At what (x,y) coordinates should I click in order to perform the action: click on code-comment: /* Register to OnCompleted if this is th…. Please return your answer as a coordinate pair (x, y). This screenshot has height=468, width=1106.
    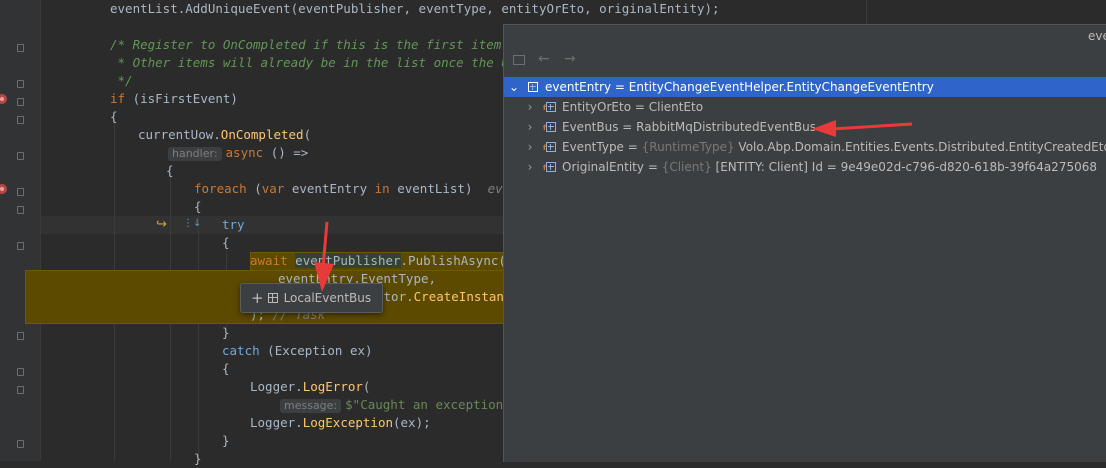
    Looking at the image, I should click on (309, 45).